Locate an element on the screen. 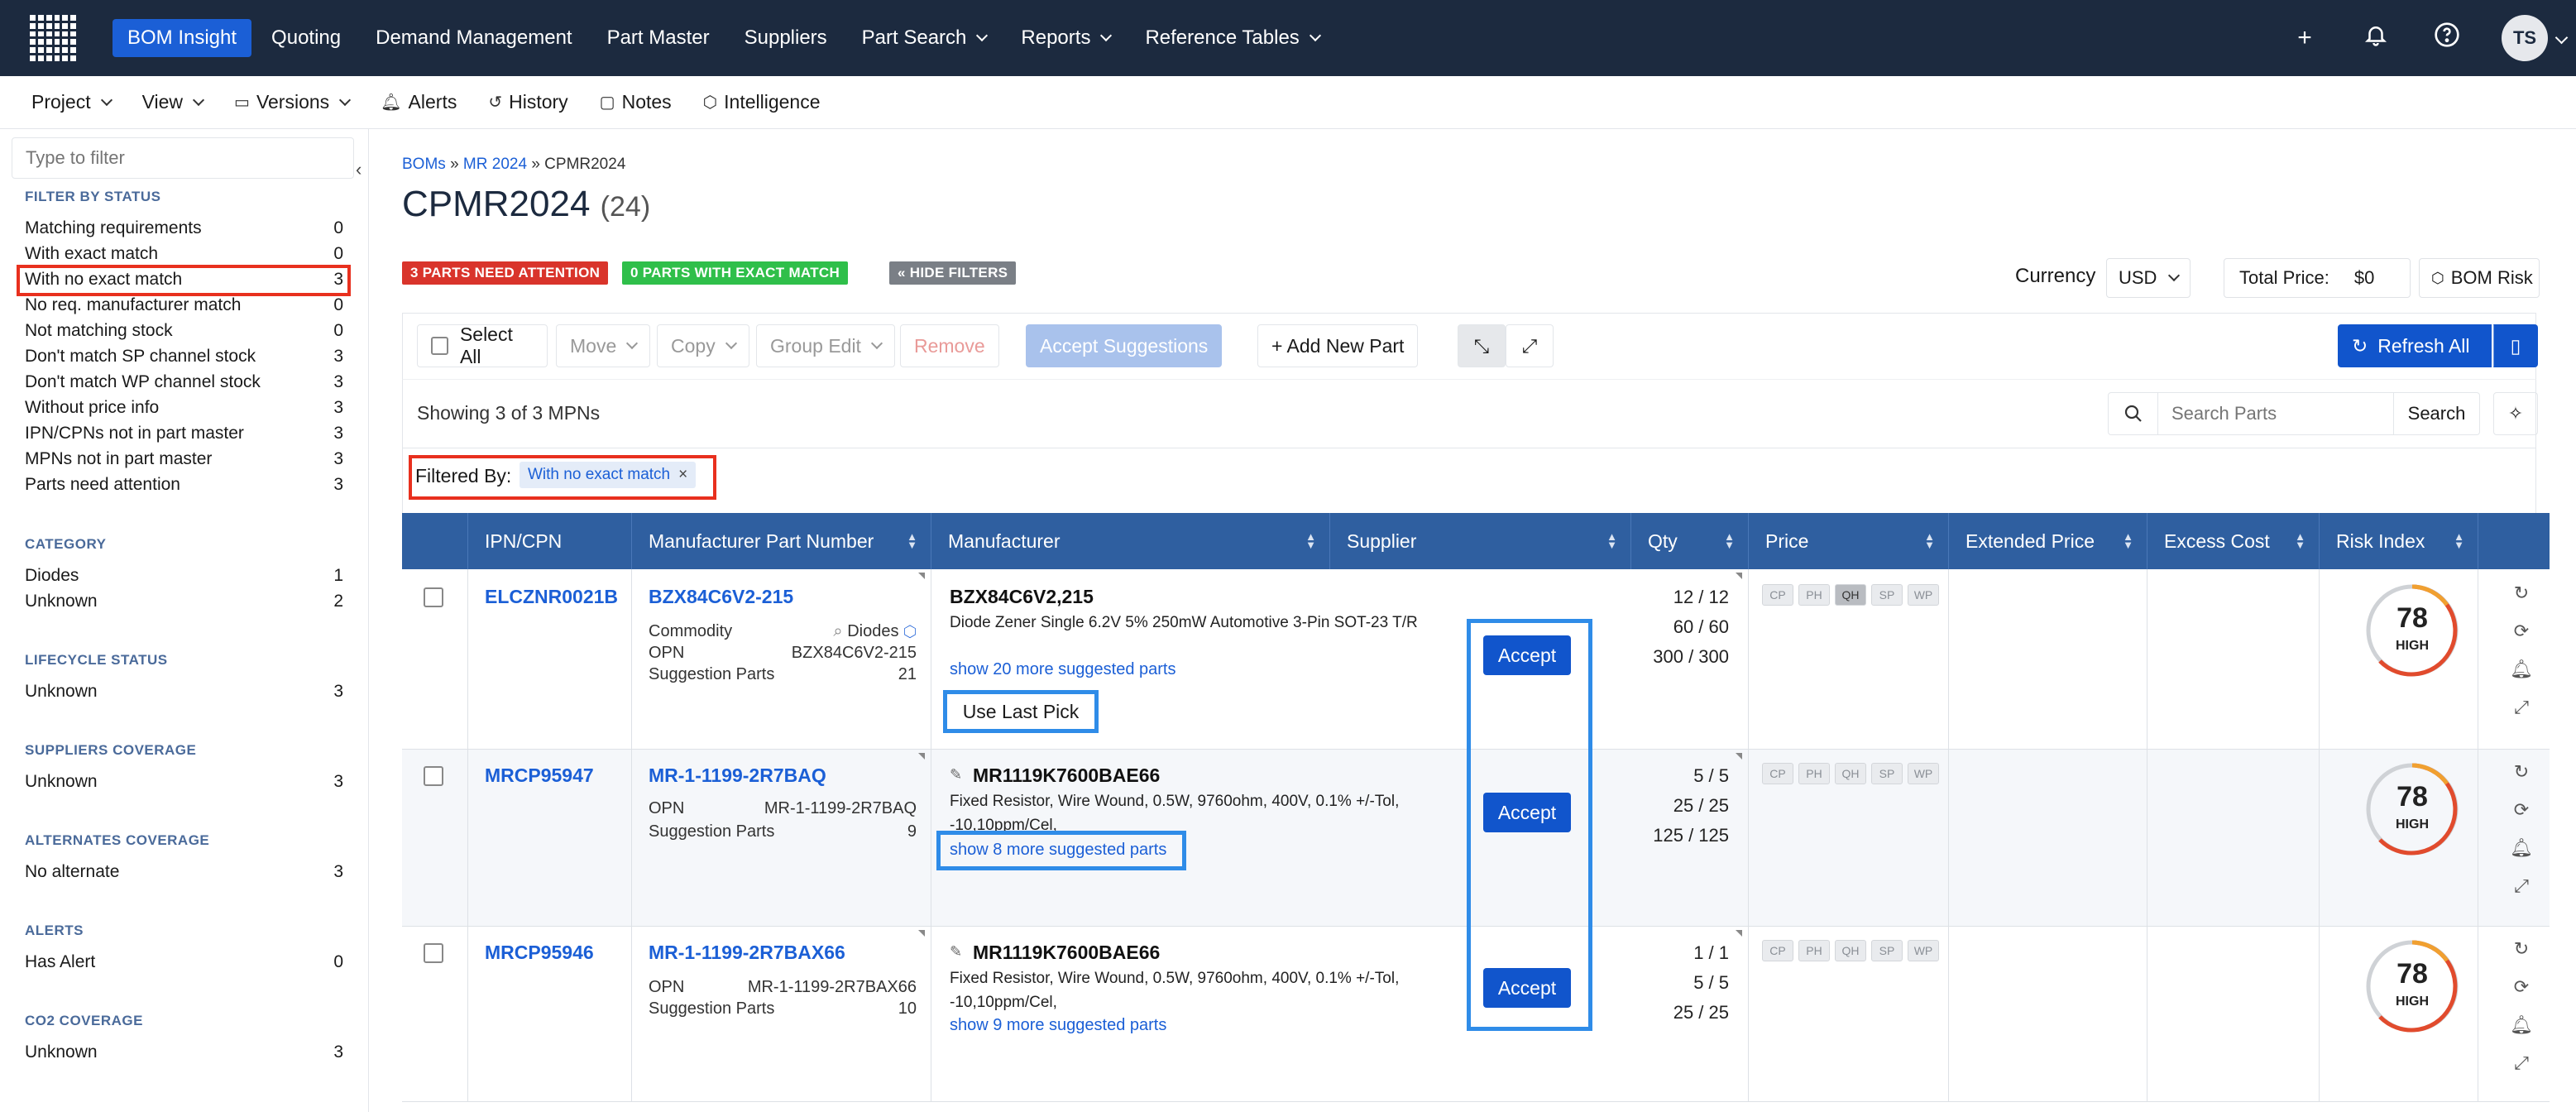 The image size is (2576, 1112). currency-select: USD is located at coordinates (2148, 278).